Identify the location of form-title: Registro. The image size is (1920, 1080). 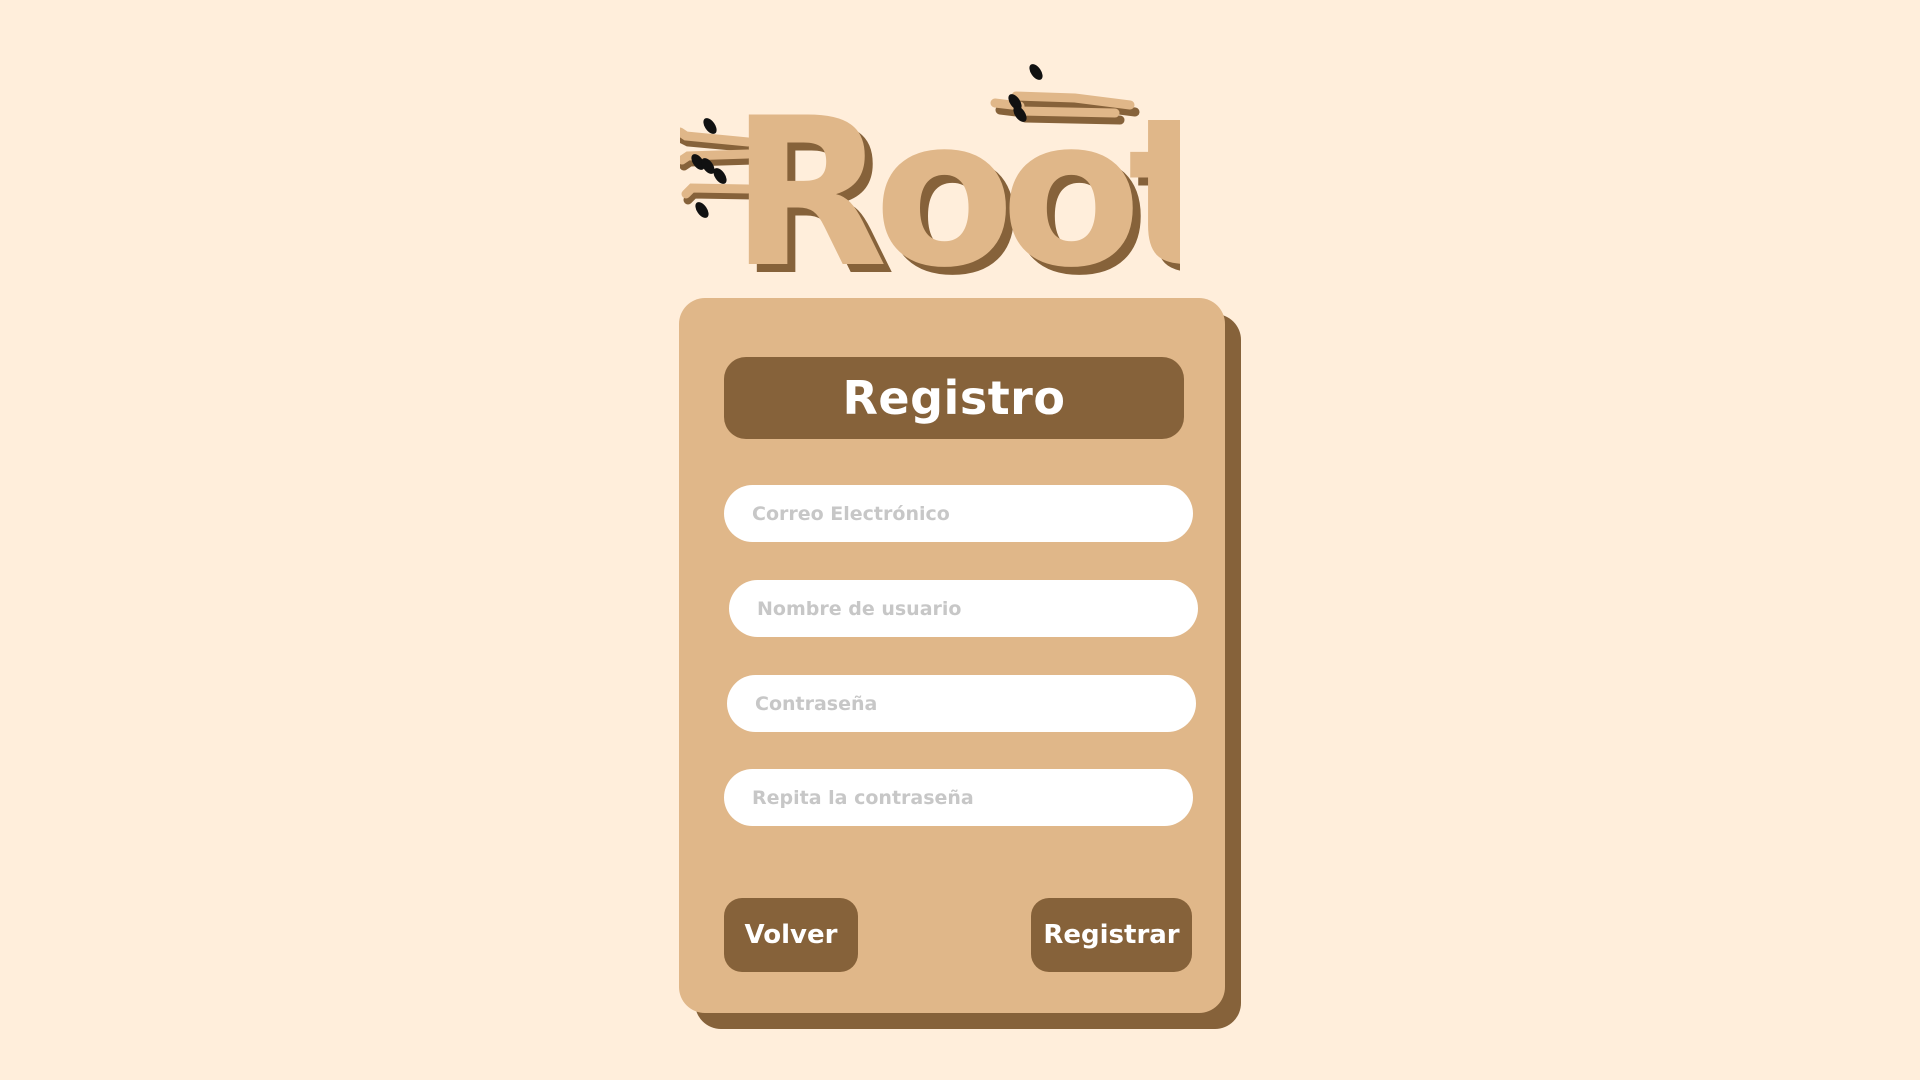
(954, 398).